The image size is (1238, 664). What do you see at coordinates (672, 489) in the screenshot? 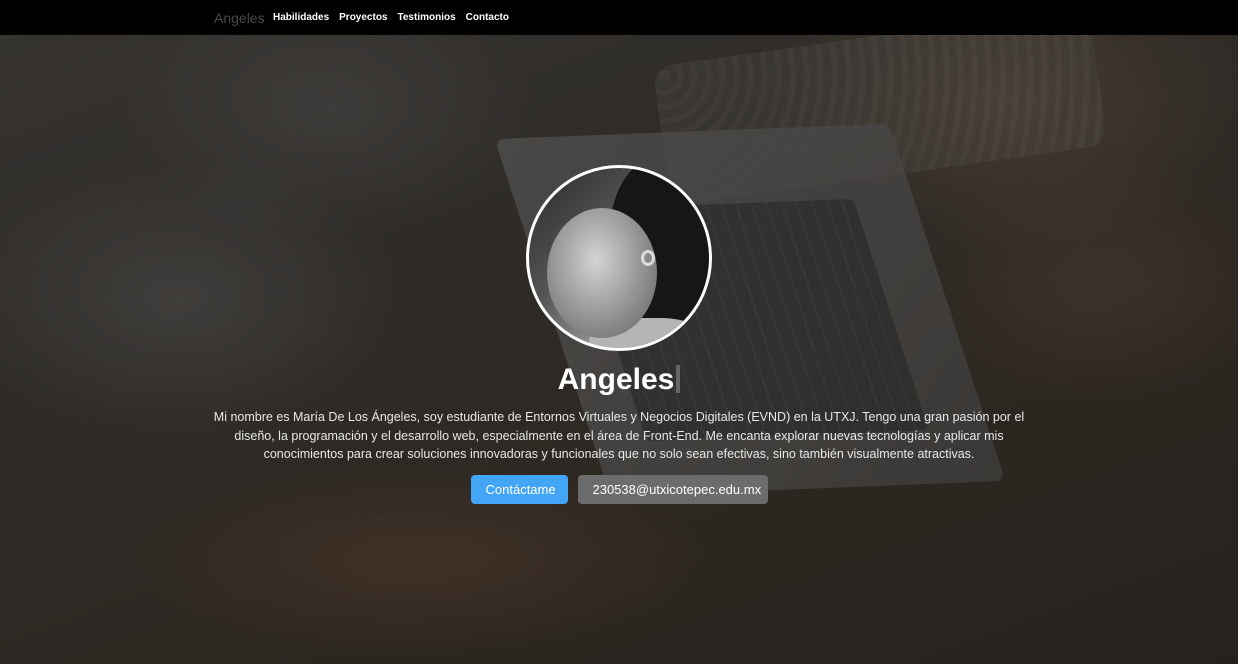
I see `email-button: 230538@utxicotepec.edu.mx` at bounding box center [672, 489].